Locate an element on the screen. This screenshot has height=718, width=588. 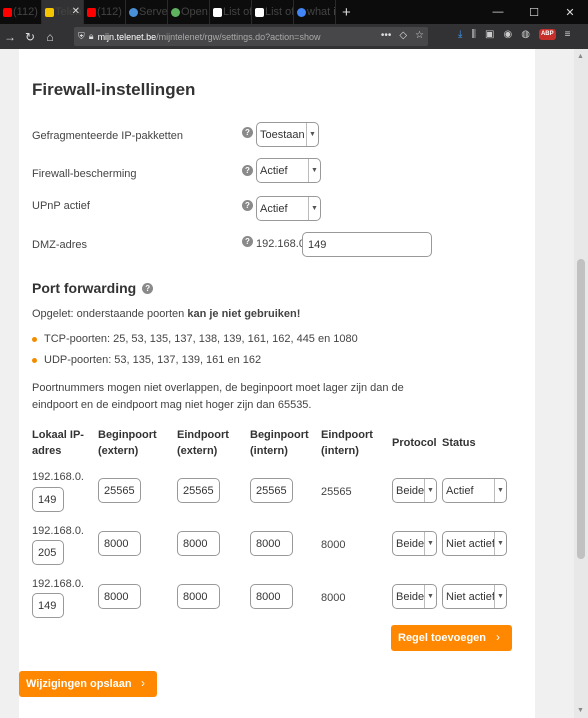
server-icon is located at coordinates (133, 12).